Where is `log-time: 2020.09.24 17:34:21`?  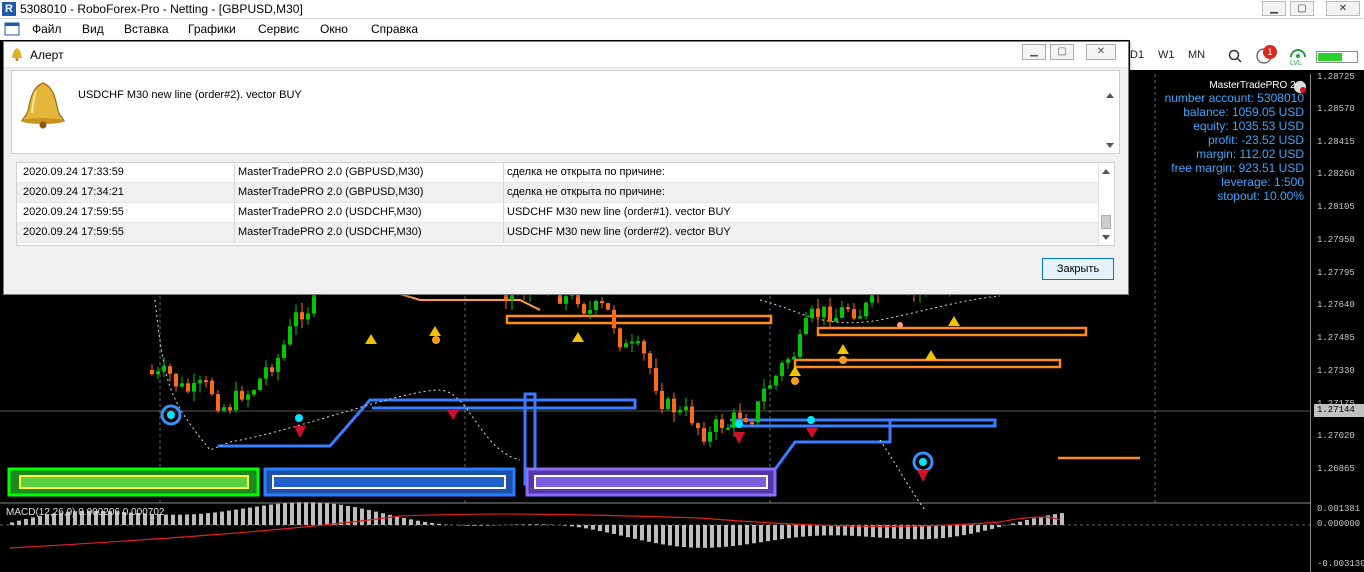
log-time: 2020.09.24 17:34:21 is located at coordinates (73, 192).